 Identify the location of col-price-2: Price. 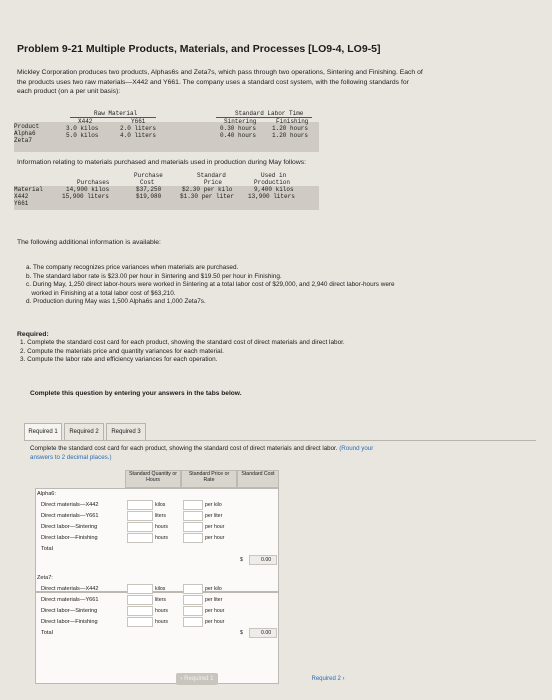
(213, 182).